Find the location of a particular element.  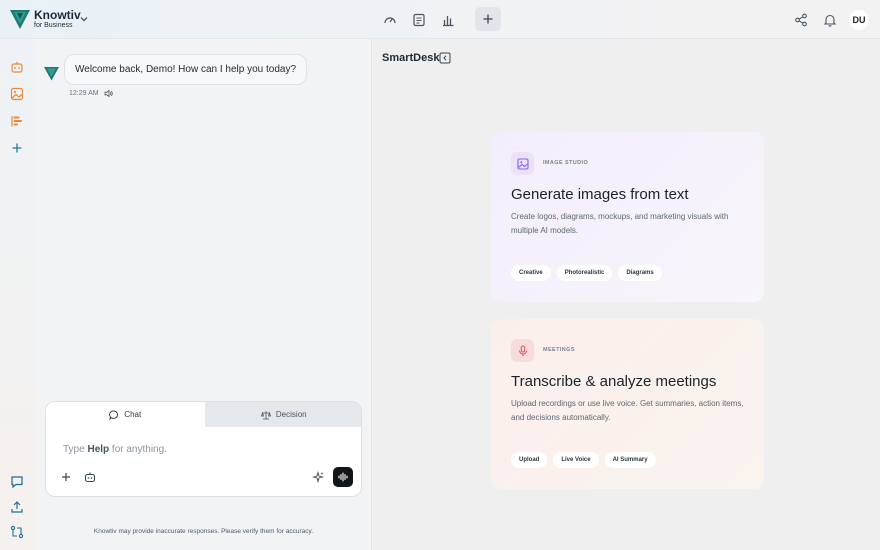

tag-live-voice: Live Voice is located at coordinates (576, 460).